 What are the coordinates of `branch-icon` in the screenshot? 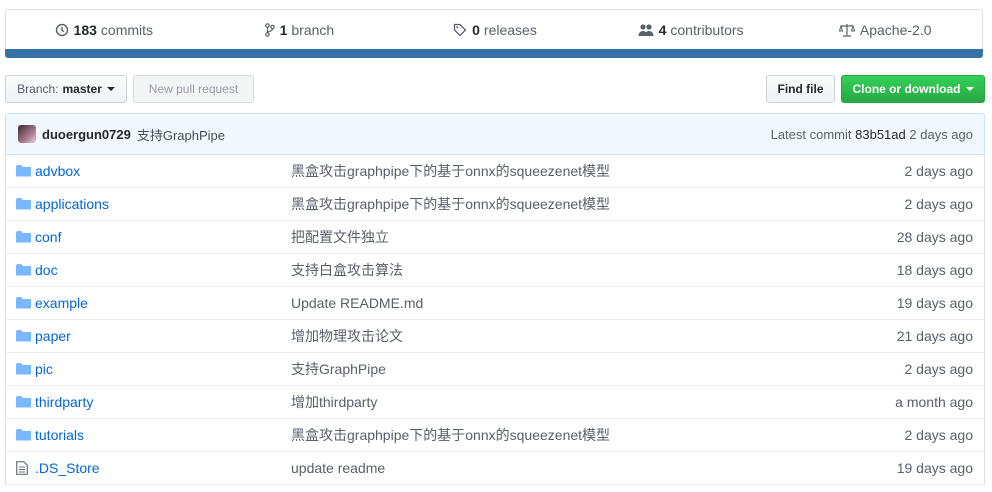 It's located at (269, 29).